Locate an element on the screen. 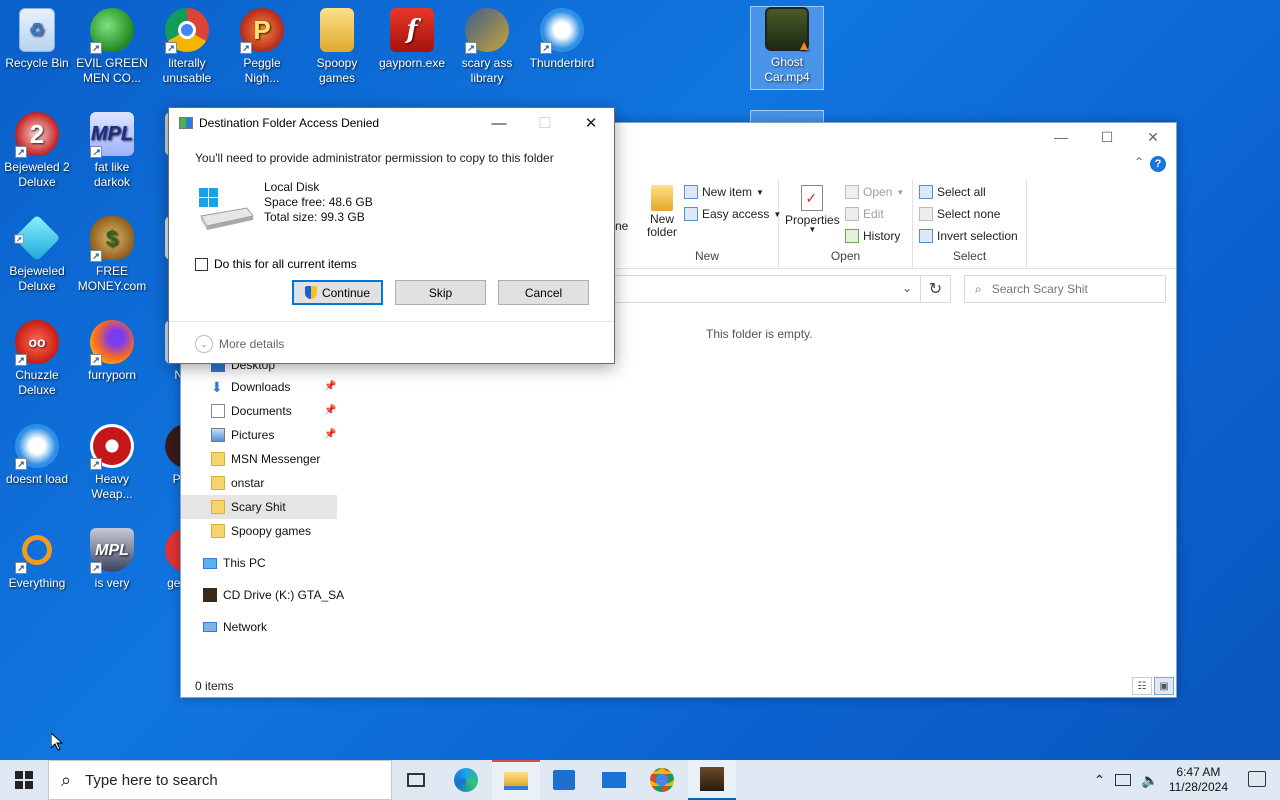 The width and height of the screenshot is (1280, 800). network-icon is located at coordinates (1123, 780).